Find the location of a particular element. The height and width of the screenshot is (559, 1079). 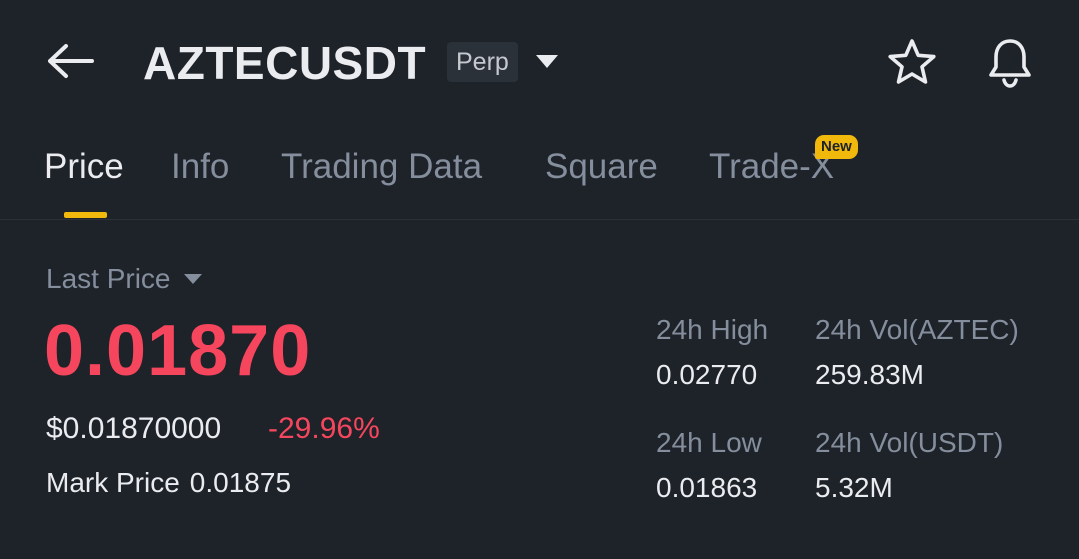

mark-price-label: Mark Price is located at coordinates (113, 482).